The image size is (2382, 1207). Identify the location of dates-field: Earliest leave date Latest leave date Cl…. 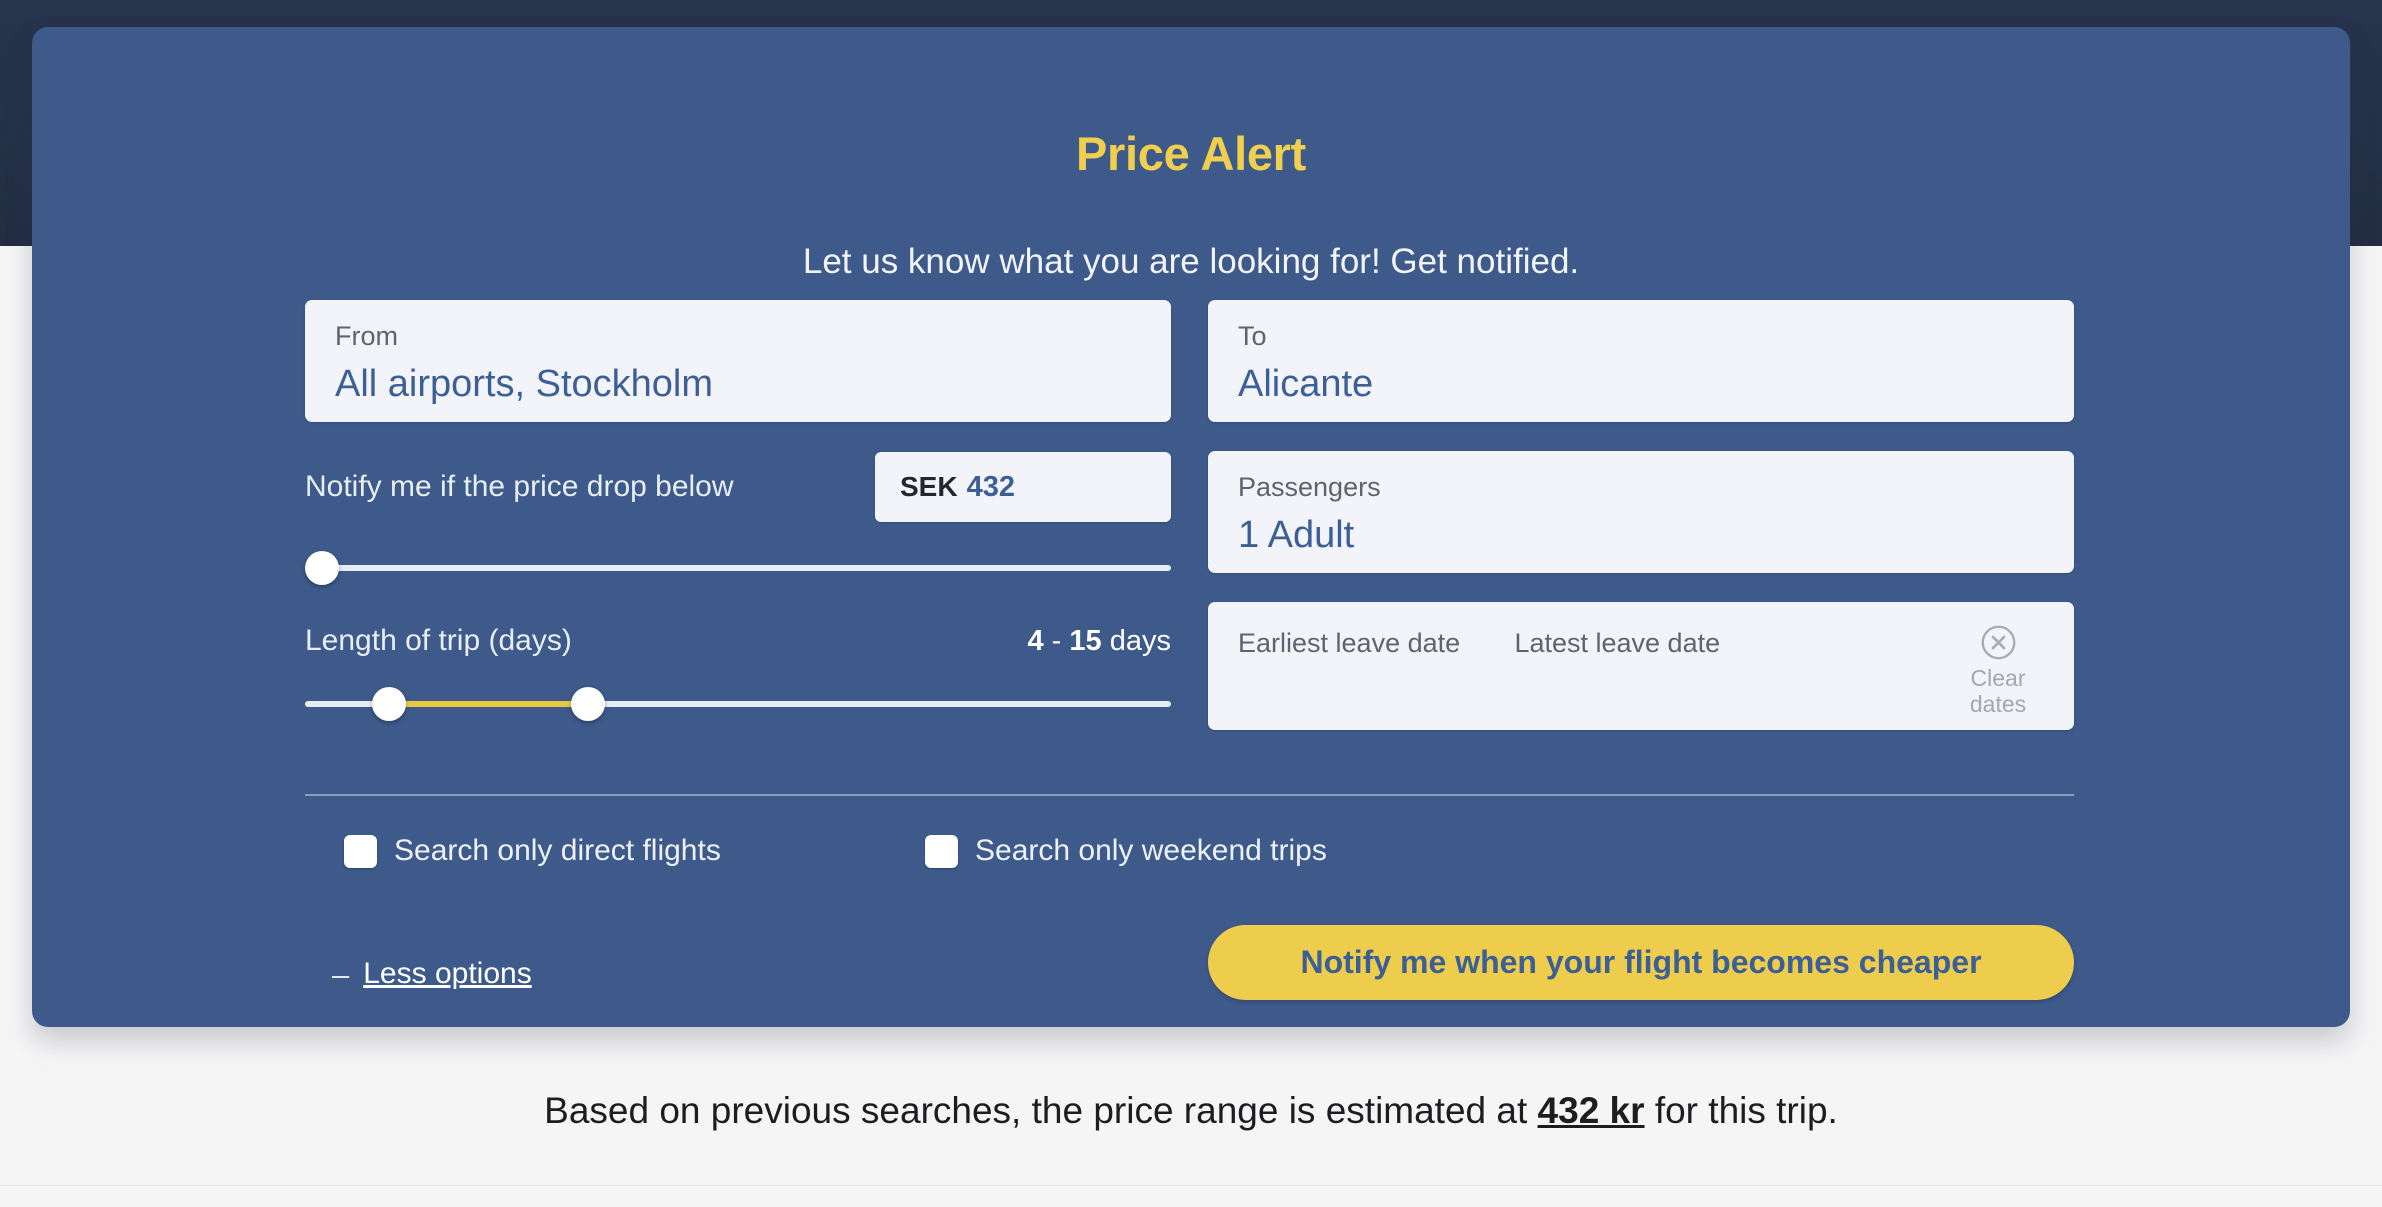
(1641, 666).